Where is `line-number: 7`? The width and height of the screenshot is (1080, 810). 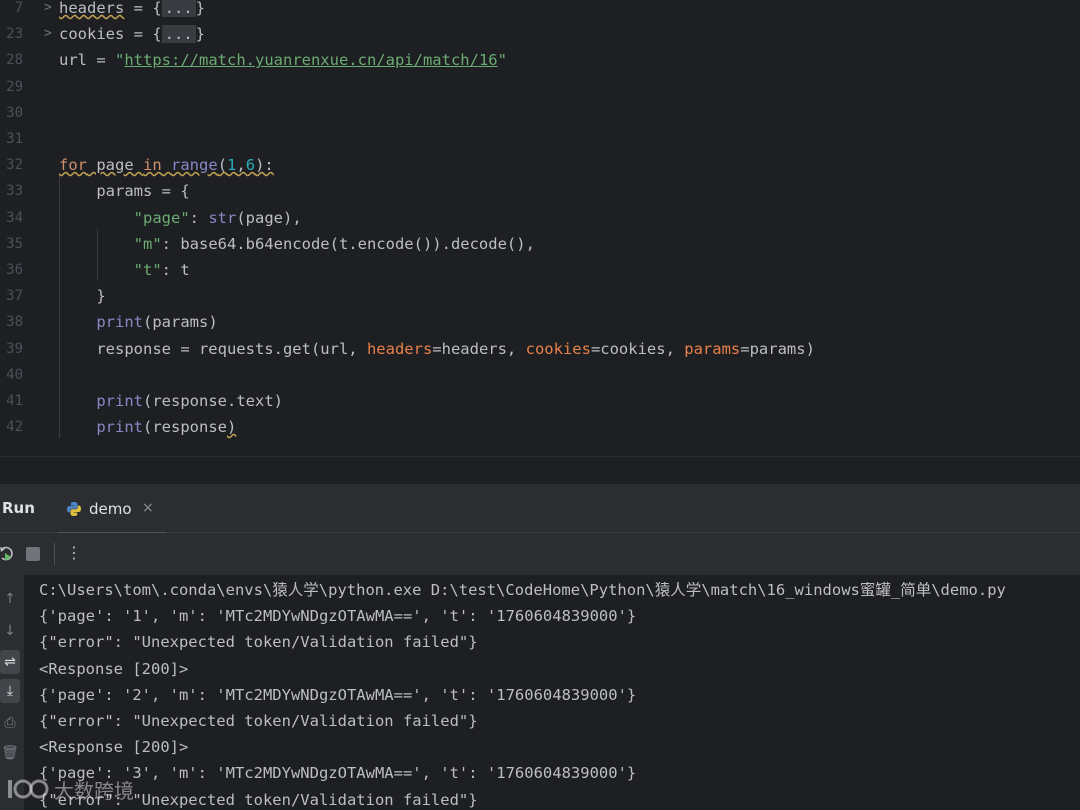
line-number: 7 is located at coordinates (18, 8).